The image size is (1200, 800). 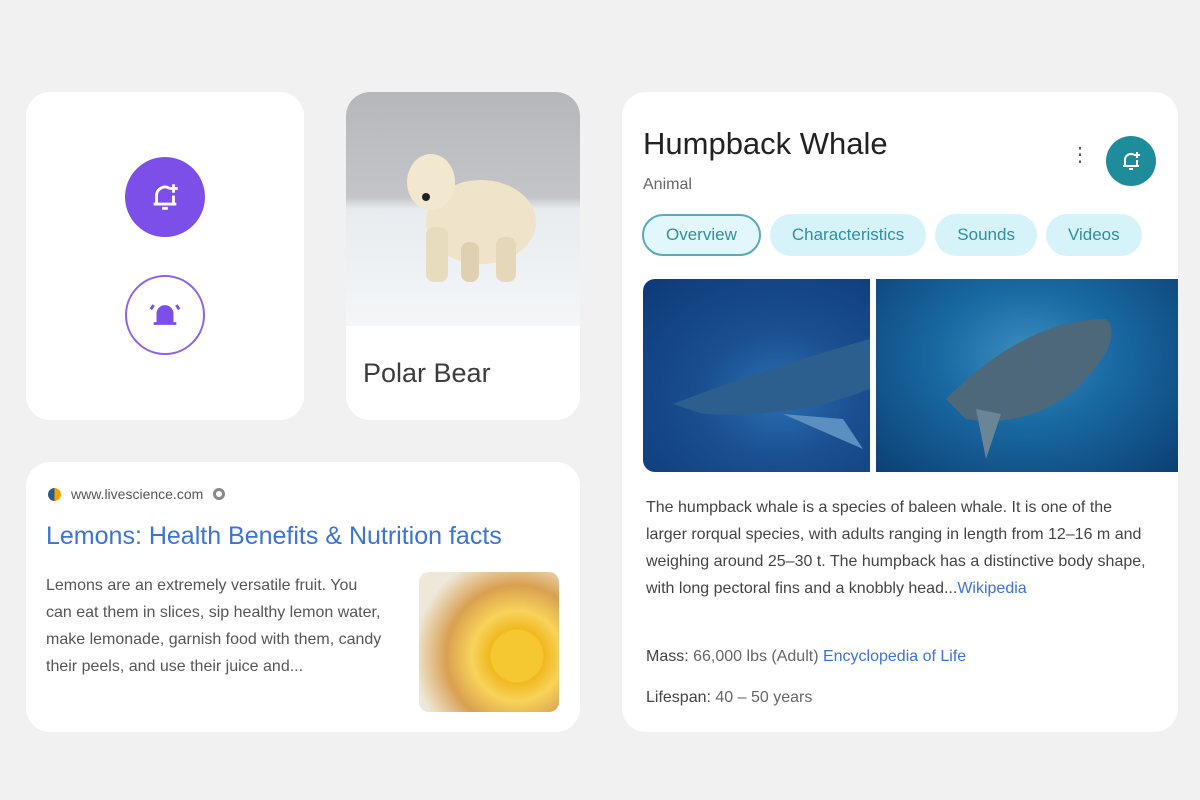 I want to click on site-url: www.livescience.com, so click(x=137, y=494).